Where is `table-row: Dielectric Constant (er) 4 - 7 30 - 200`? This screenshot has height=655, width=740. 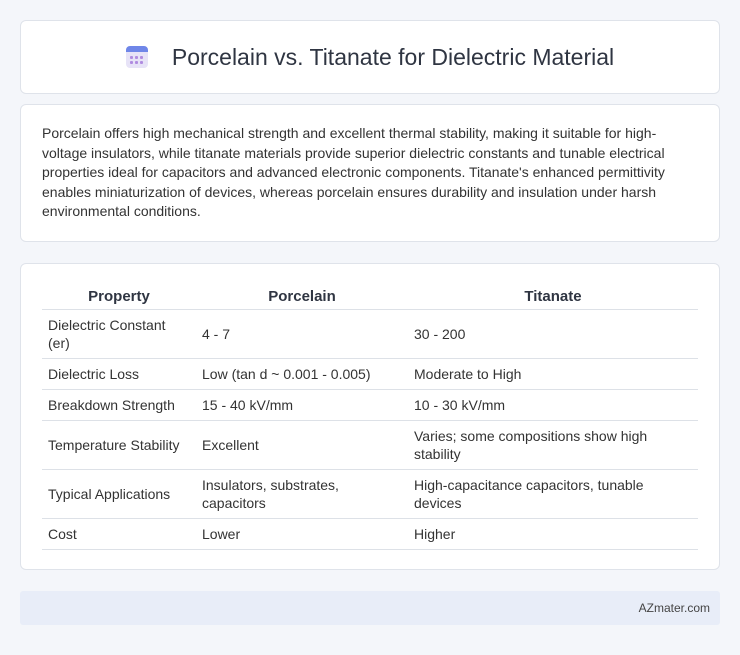 table-row: Dielectric Constant (er) 4 - 7 30 - 200 is located at coordinates (370, 334).